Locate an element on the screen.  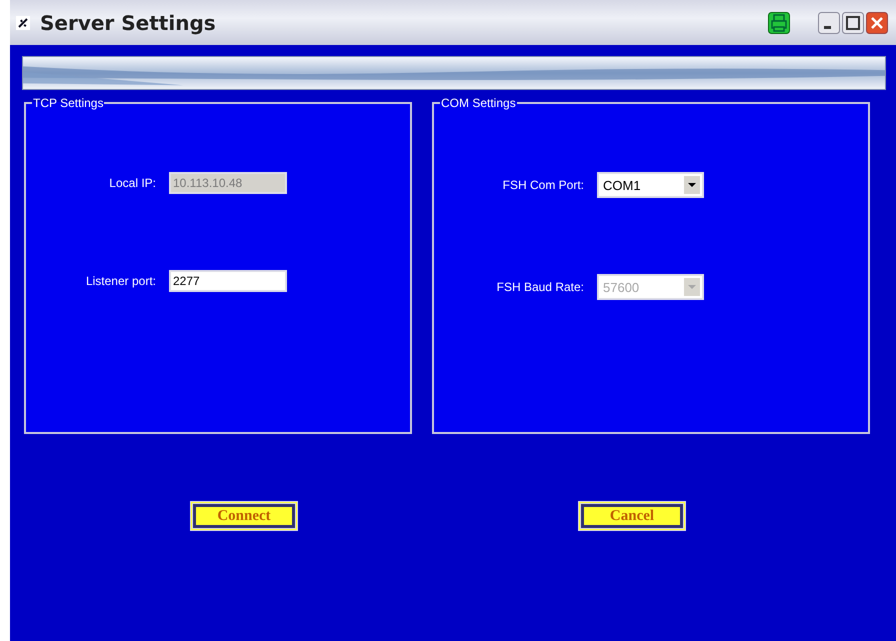
close-button is located at coordinates (877, 23).